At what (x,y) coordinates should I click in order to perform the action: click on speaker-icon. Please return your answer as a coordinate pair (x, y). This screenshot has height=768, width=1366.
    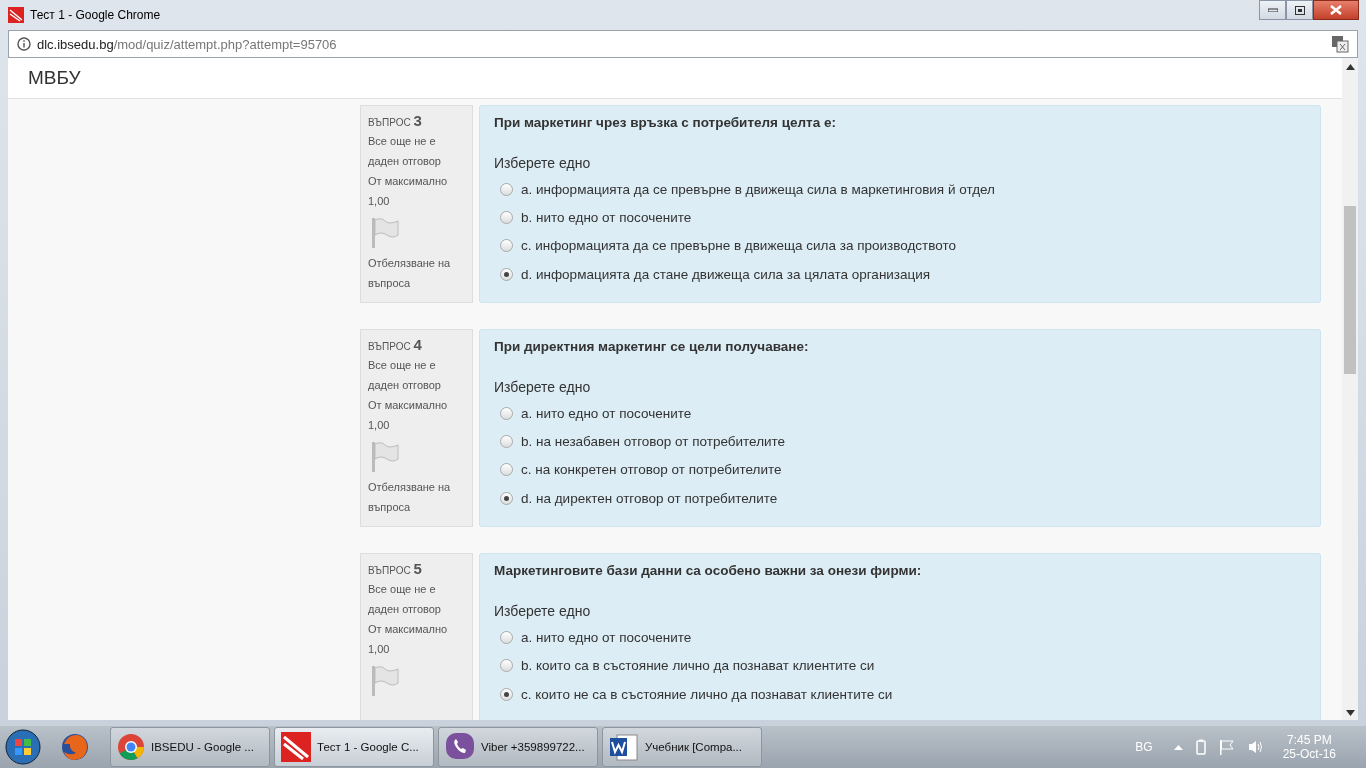
    Looking at the image, I should click on (1255, 747).